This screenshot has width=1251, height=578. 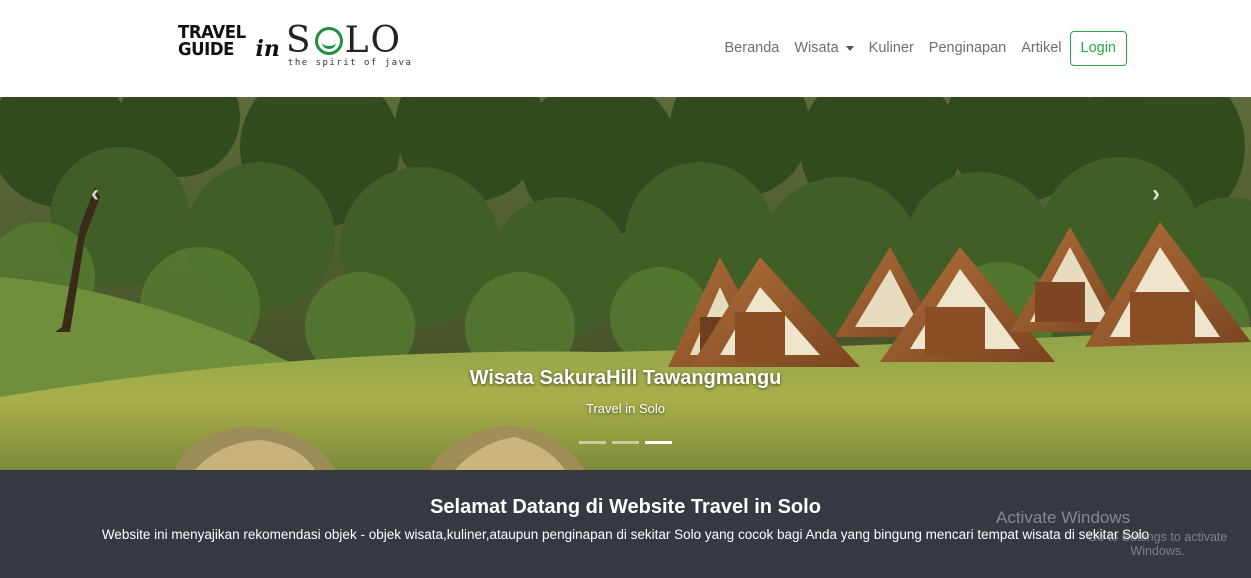 I want to click on activate-windows-subtitle: Go to Settings to activate Windows., so click(x=1157, y=544).